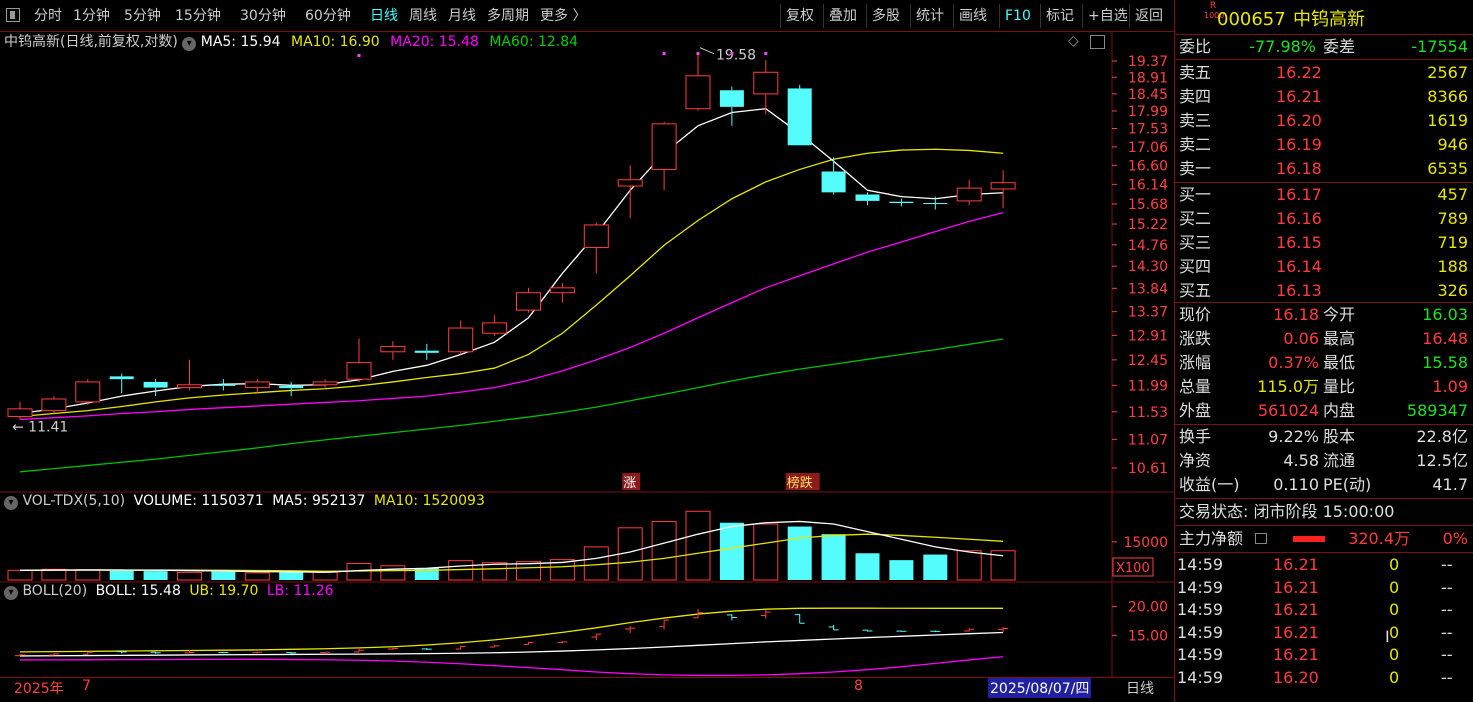  I want to click on price-axis-label: 14.76, so click(1148, 246).